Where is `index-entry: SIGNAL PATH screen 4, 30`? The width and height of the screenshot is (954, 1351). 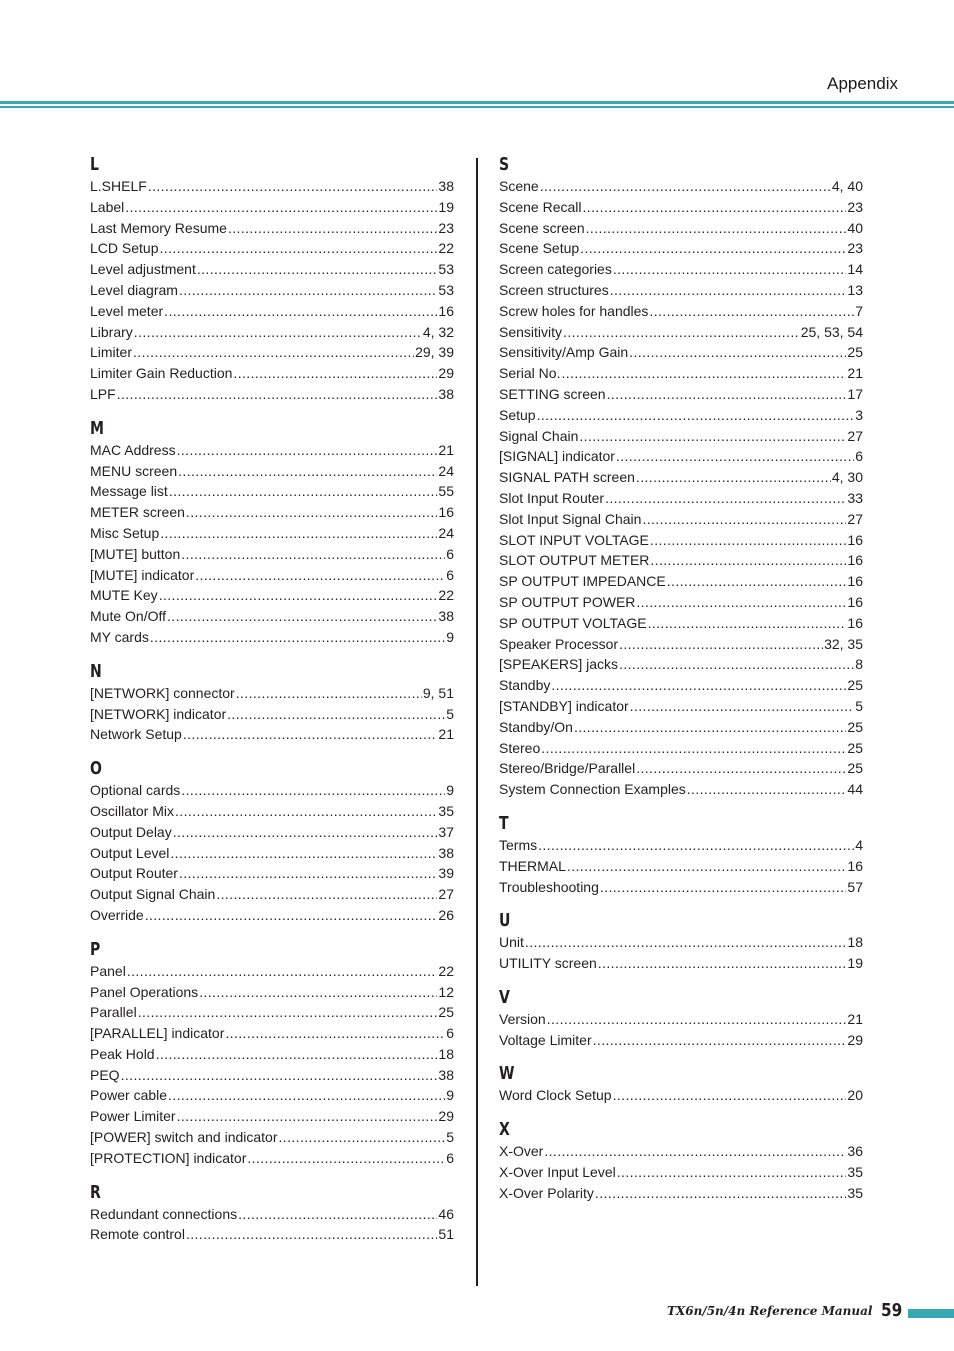
index-entry: SIGNAL PATH screen 4, 30 is located at coordinates (681, 477).